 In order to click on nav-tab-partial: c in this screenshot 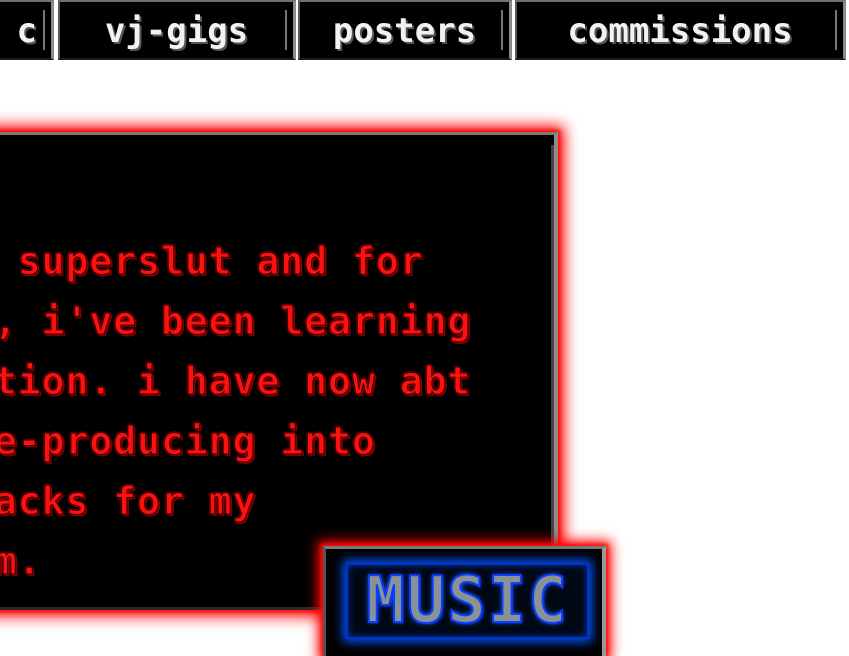, I will do `click(27, 30)`.